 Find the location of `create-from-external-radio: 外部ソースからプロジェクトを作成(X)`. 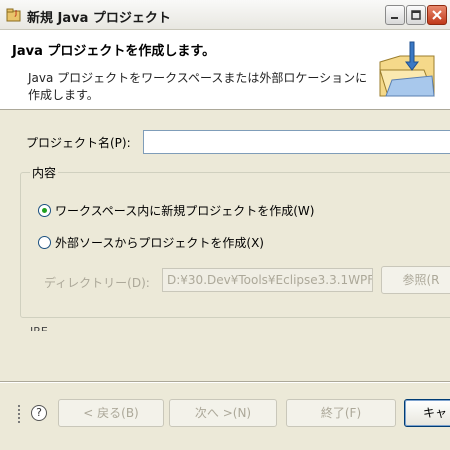

create-from-external-radio: 外部ソースからプロジェクトを作成(X) is located at coordinates (151, 242).